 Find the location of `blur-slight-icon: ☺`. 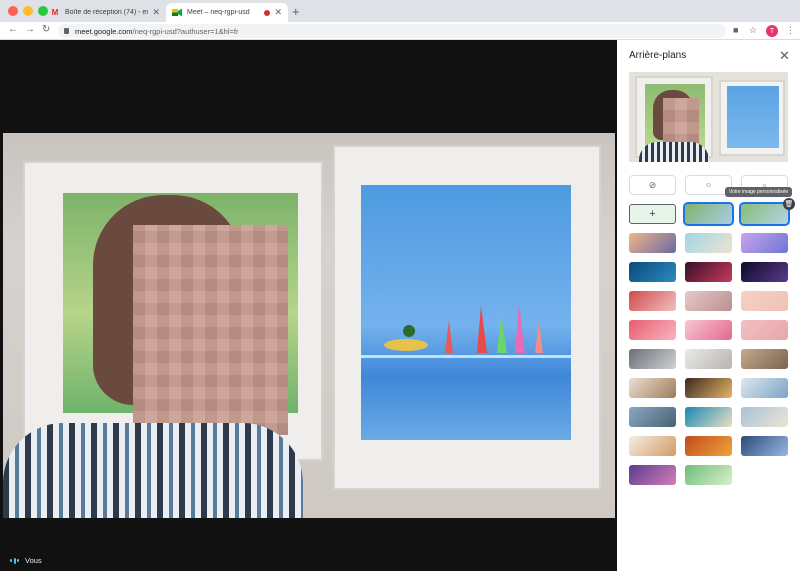

blur-slight-icon: ☺ is located at coordinates (708, 185).